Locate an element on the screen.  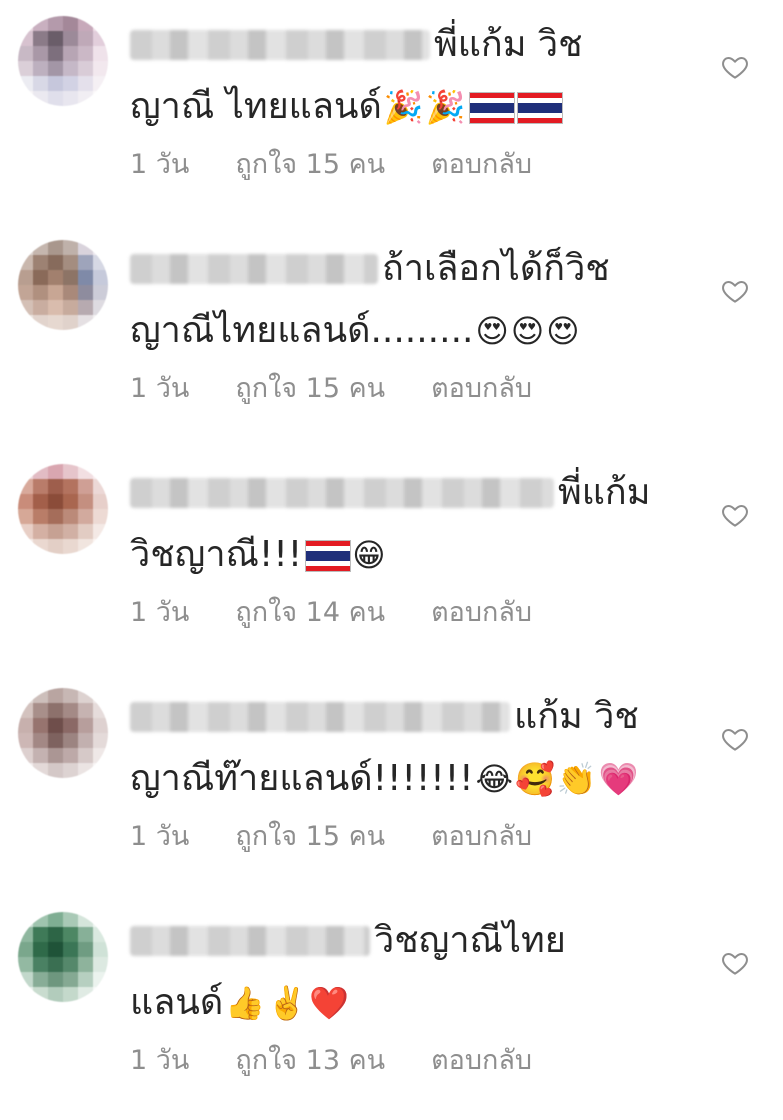
comment-text-line-1: พี่แก้ม วิช is located at coordinates (410, 45).